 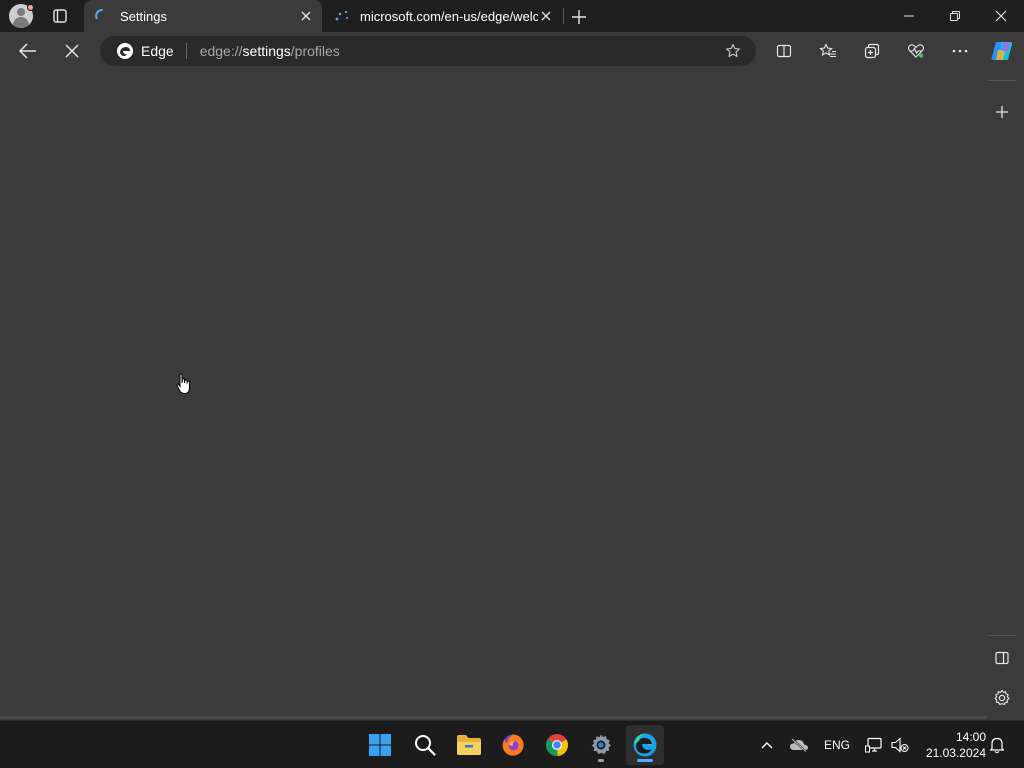 What do you see at coordinates (960, 51) in the screenshot?
I see `more-options-icon` at bounding box center [960, 51].